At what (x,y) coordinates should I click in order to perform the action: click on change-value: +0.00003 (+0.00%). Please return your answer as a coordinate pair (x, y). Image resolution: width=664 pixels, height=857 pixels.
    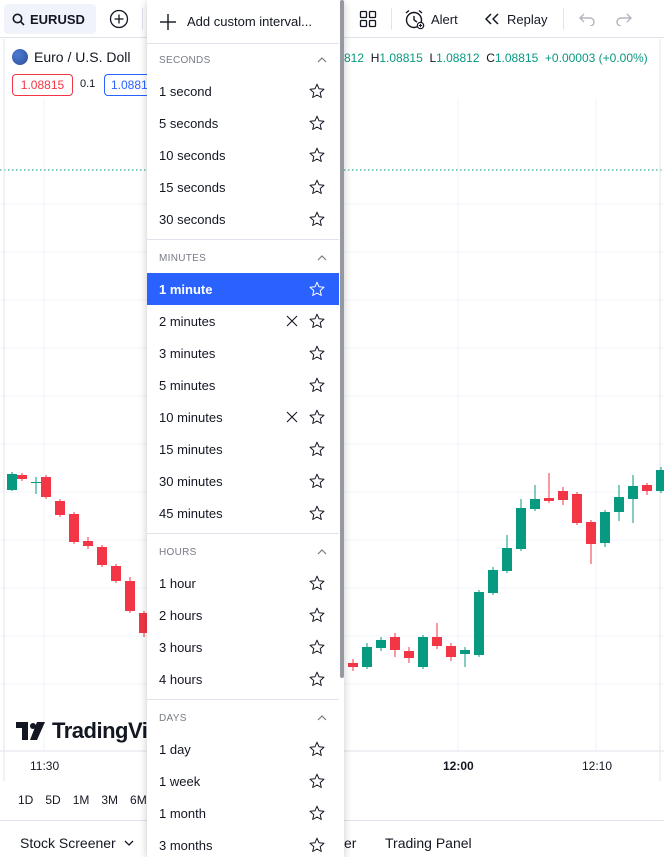
    Looking at the image, I should click on (596, 58).